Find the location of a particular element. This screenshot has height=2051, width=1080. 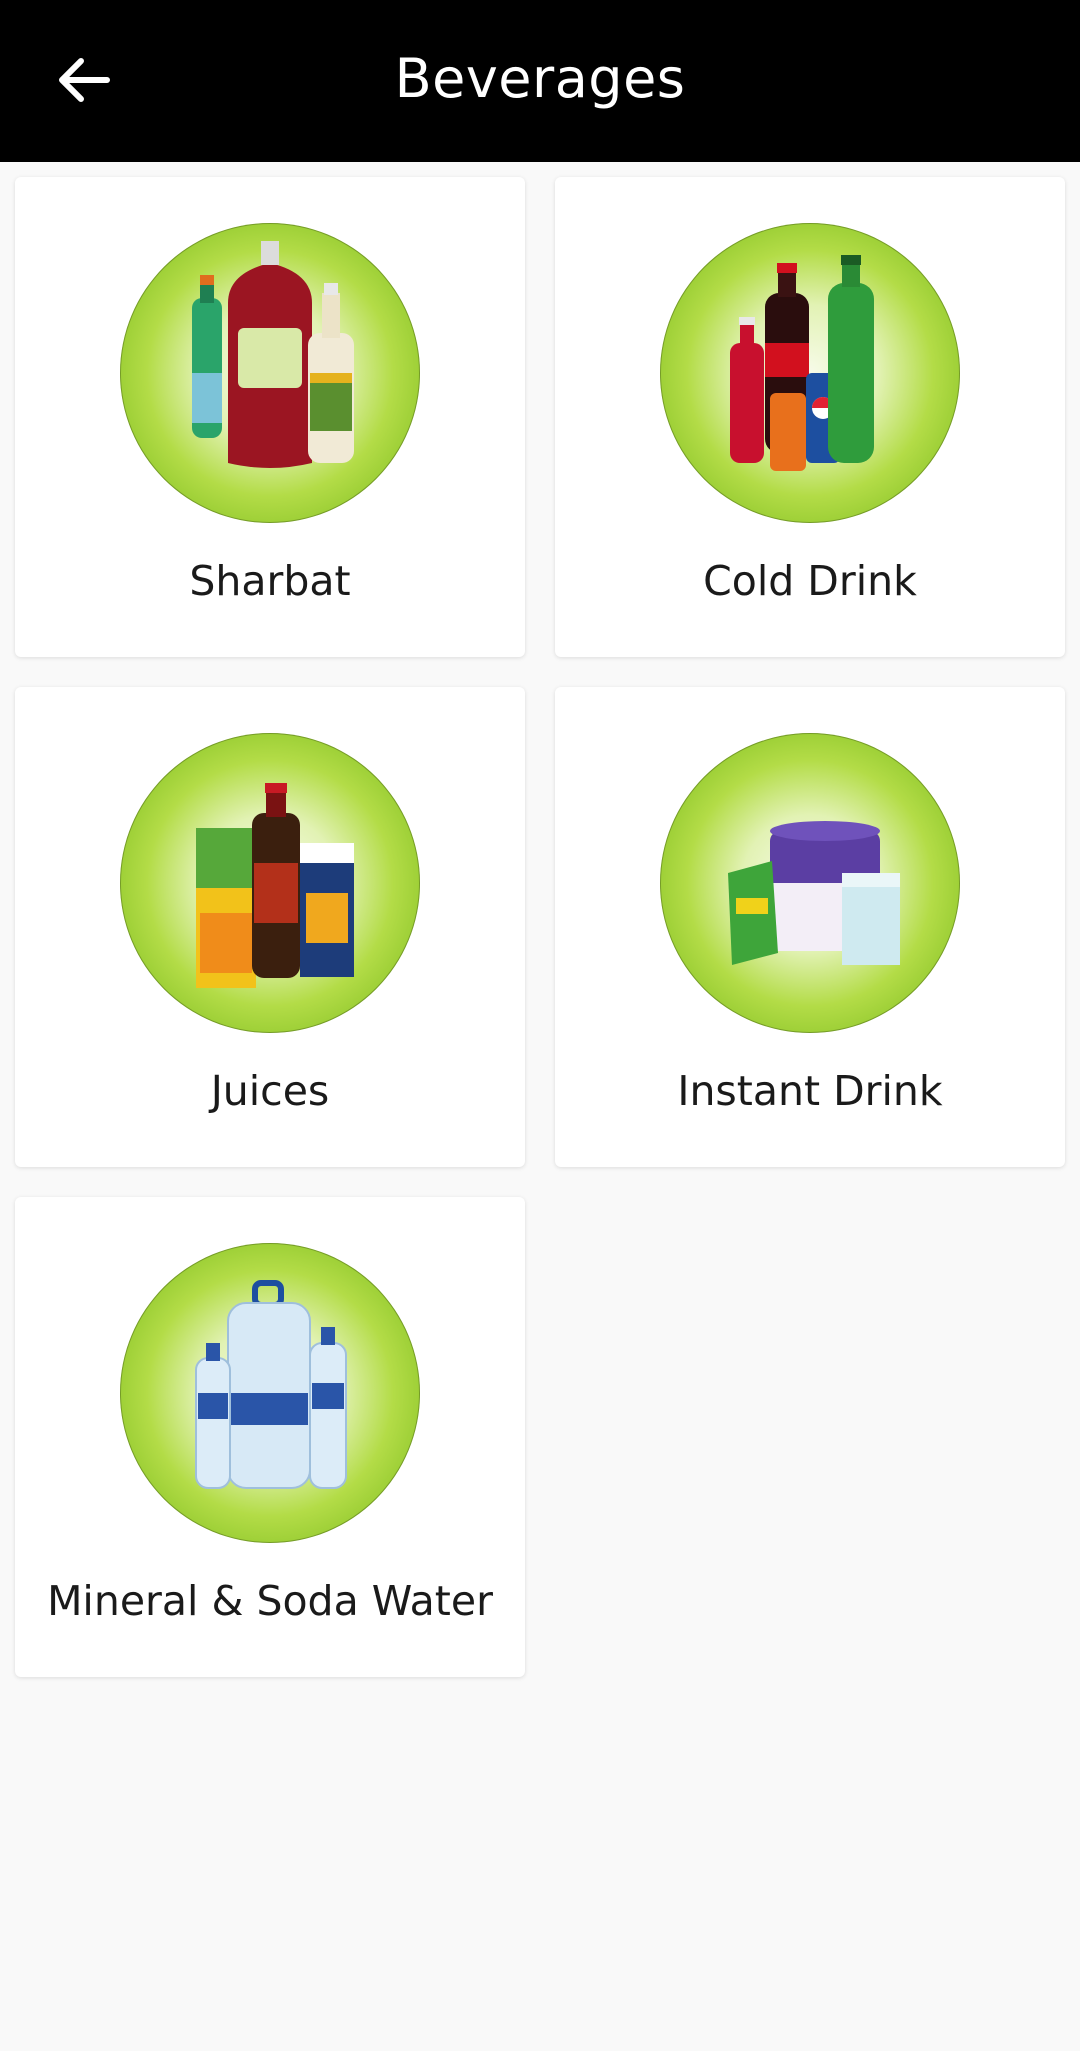

app-bar: Beverages is located at coordinates (540, 81).